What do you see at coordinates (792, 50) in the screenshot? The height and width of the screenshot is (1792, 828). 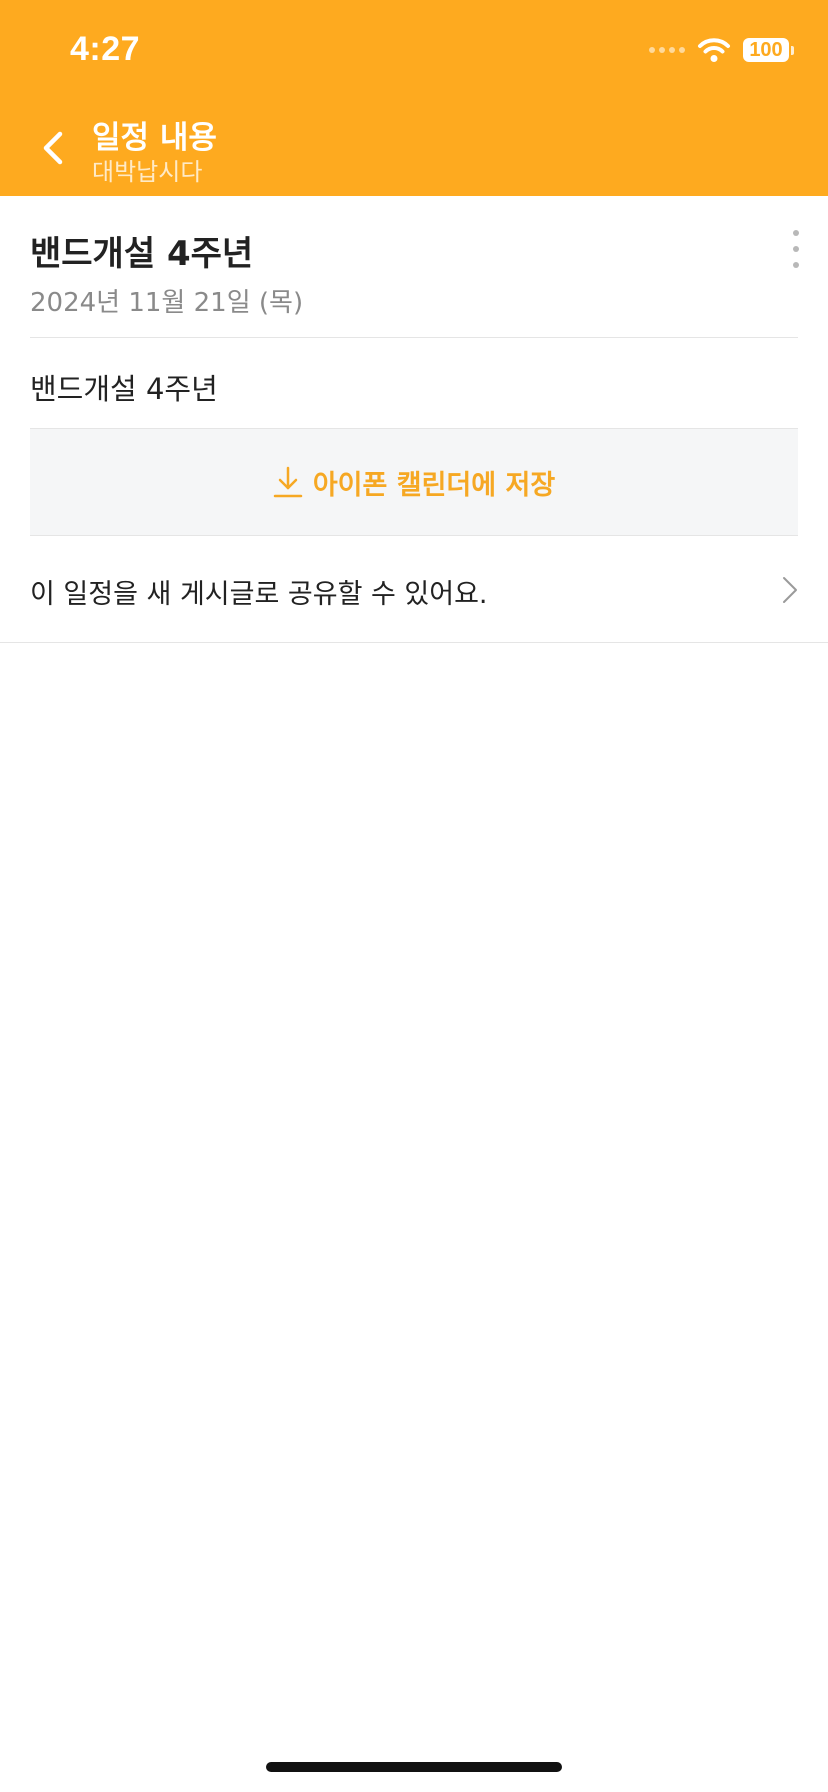 I see `battery-tip` at bounding box center [792, 50].